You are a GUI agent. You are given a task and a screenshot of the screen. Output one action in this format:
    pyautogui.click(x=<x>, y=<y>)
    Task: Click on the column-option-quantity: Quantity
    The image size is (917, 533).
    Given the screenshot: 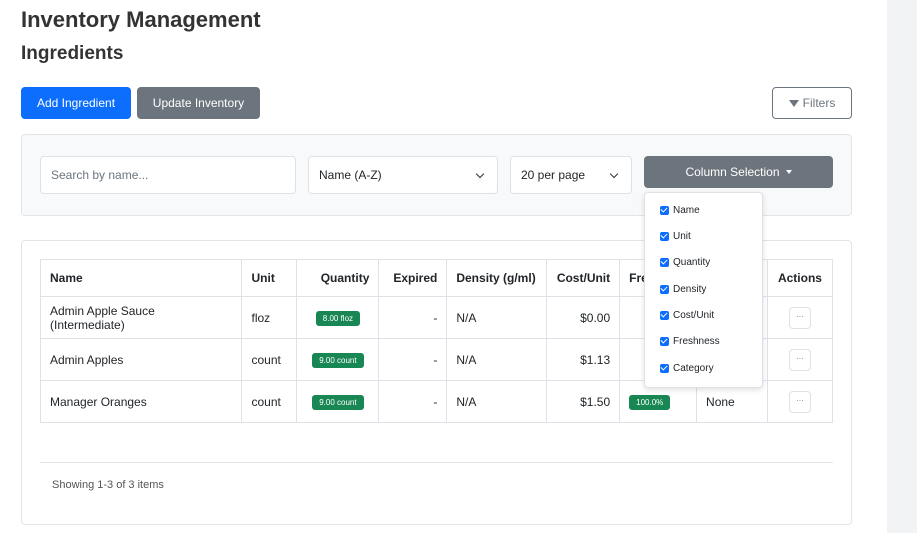 What is the action you would take?
    pyautogui.click(x=685, y=262)
    